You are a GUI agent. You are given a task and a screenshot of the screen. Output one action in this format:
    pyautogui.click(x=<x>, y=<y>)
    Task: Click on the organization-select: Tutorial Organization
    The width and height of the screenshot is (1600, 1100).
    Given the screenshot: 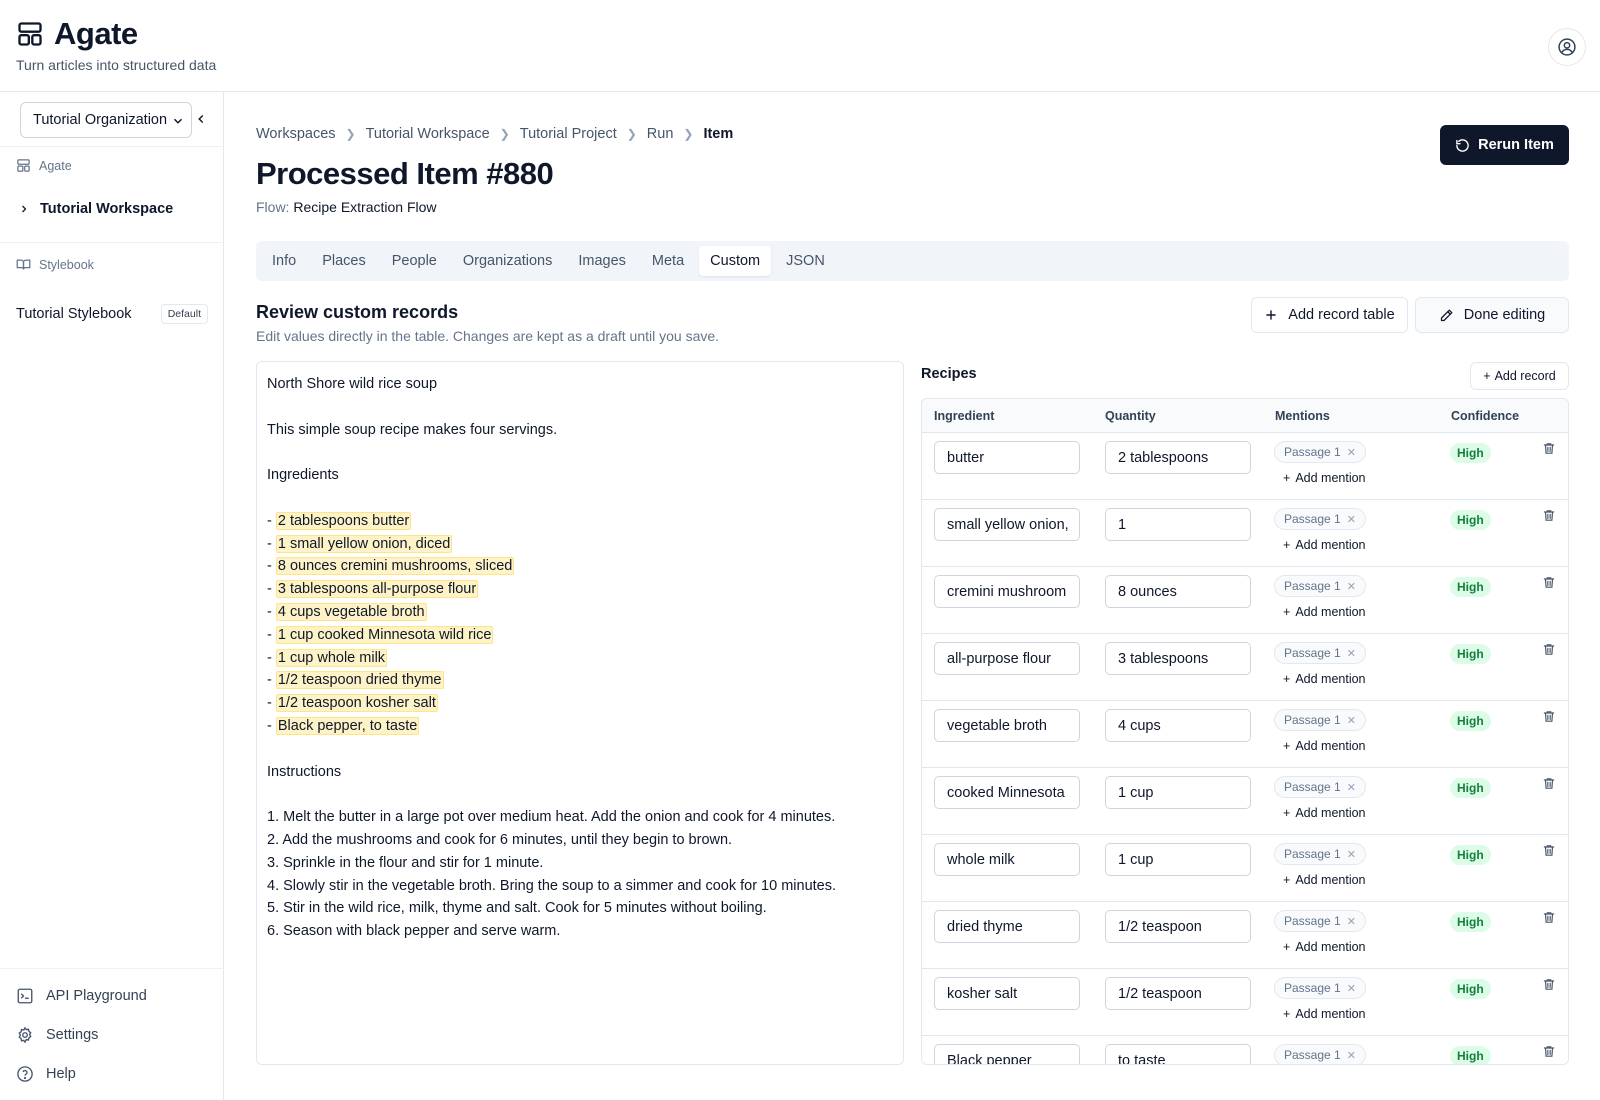 What is the action you would take?
    pyautogui.click(x=106, y=120)
    